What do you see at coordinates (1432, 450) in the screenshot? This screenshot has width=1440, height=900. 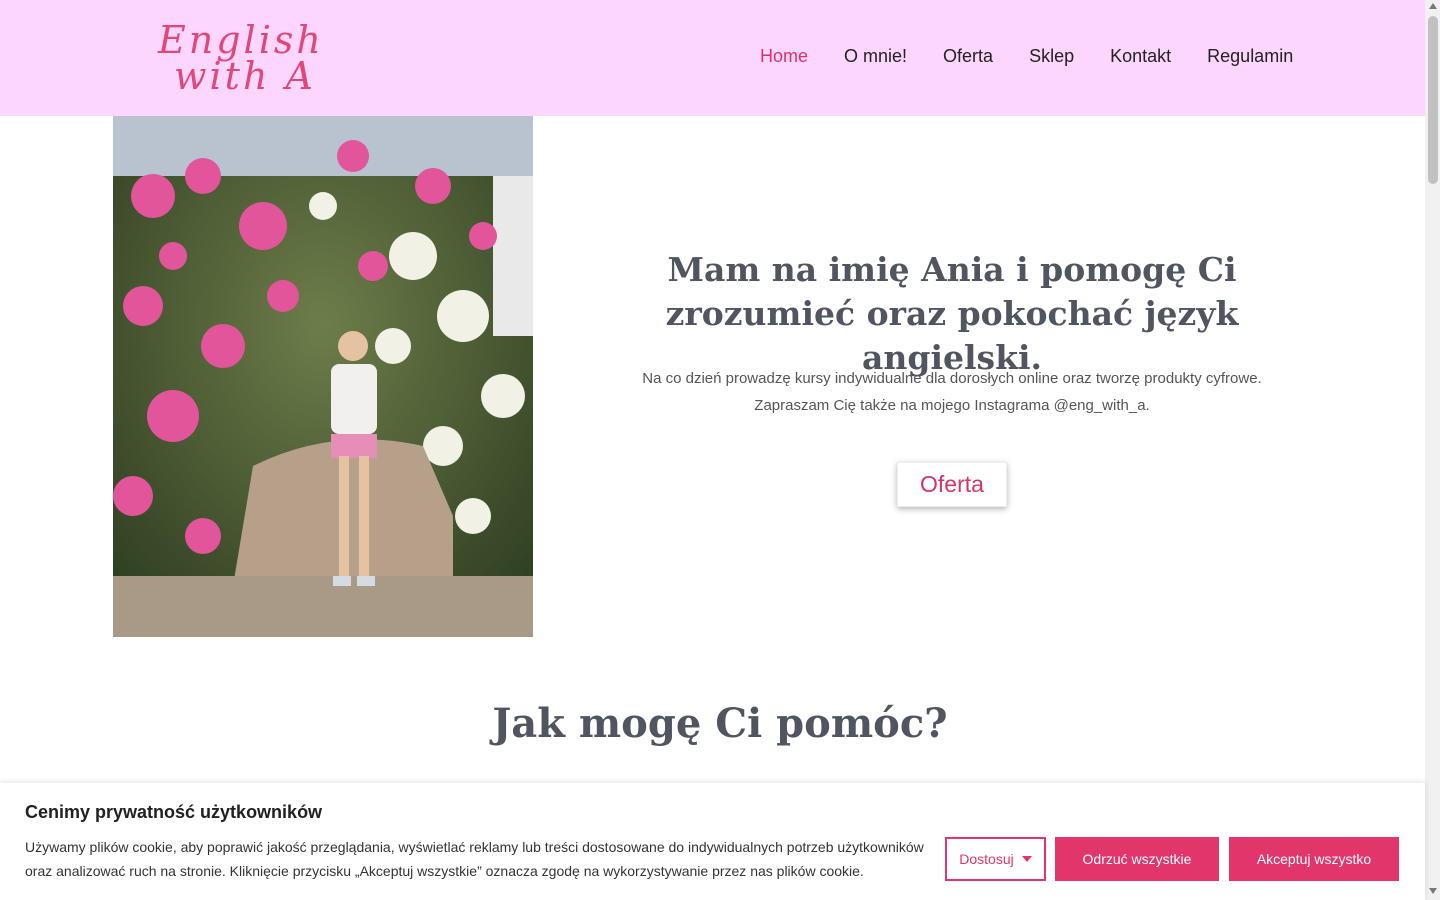 I see `page-scrollbar` at bounding box center [1432, 450].